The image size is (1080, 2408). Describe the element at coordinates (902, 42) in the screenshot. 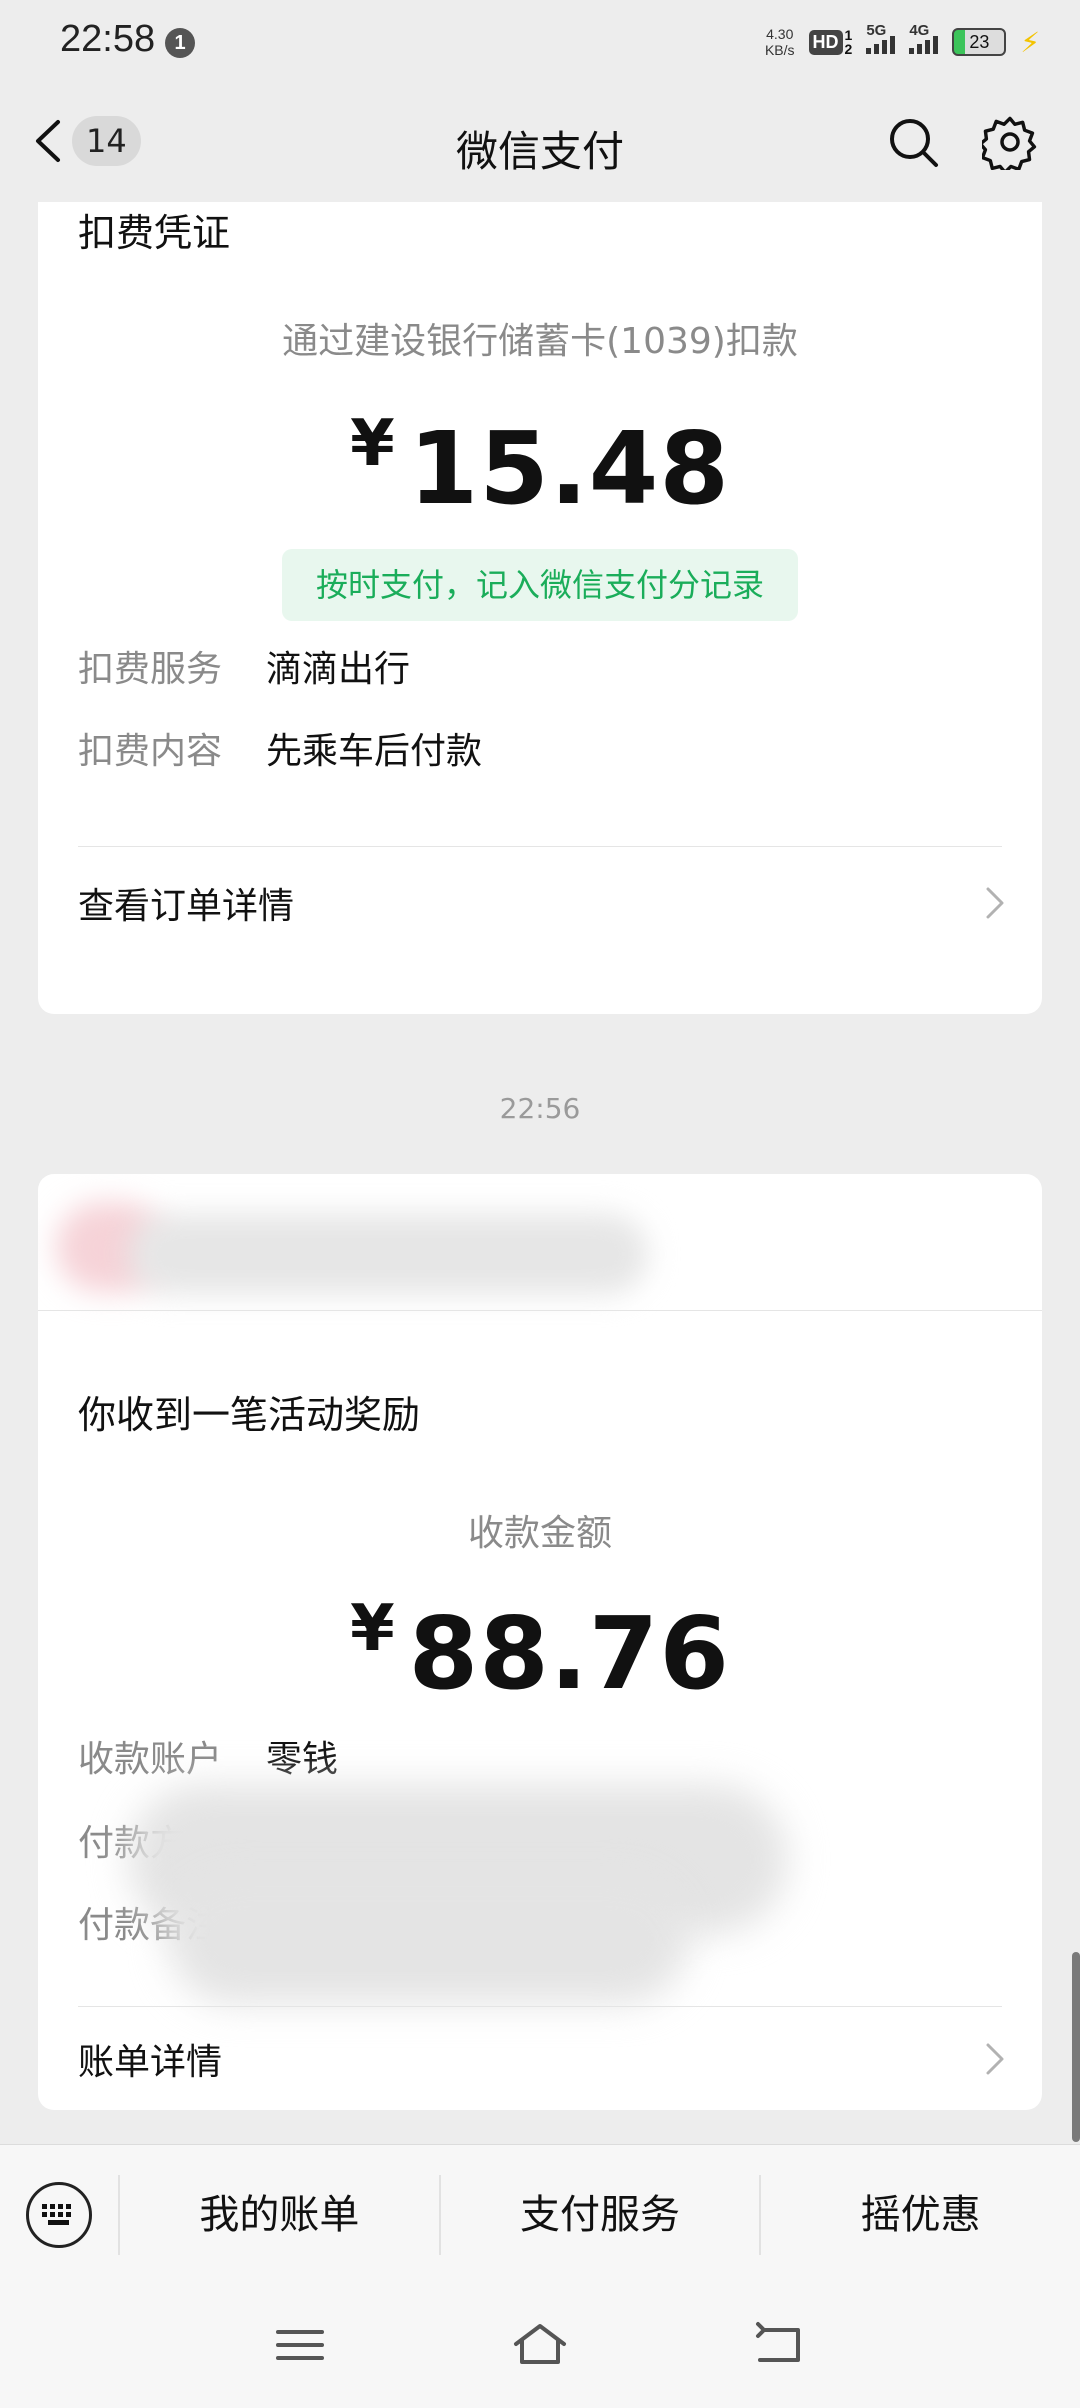

I see `status-indicators: 4.30 KB/s HD 1 2 5G 4G 23 ⚡` at that location.